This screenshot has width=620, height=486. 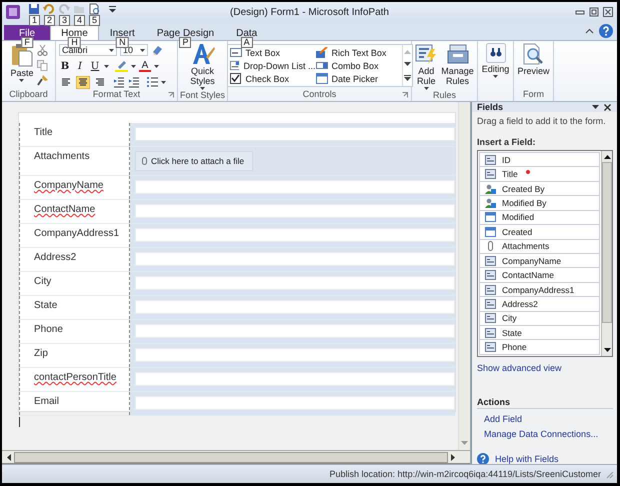 I want to click on scissors-icon, so click(x=42, y=50).